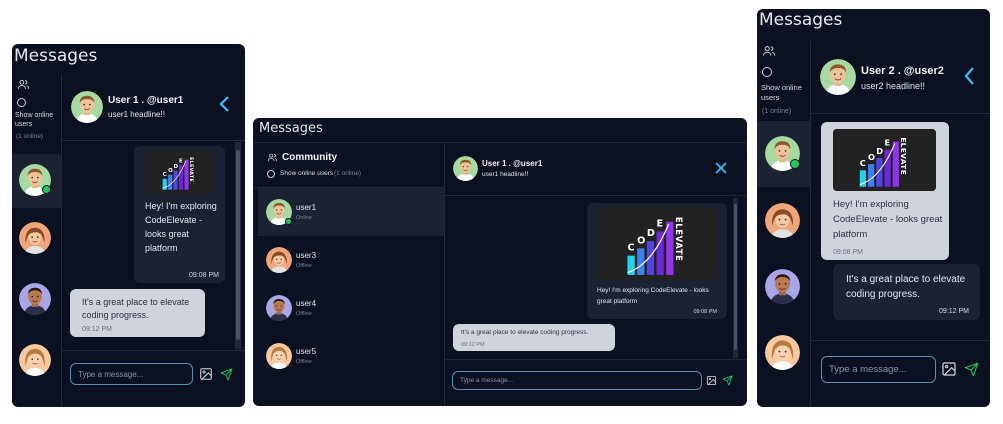 Image resolution: width=1003 pixels, height=424 pixels. Describe the element at coordinates (351, 212) in the screenshot. I see `sidebar-user-user1: user1 Online` at that location.